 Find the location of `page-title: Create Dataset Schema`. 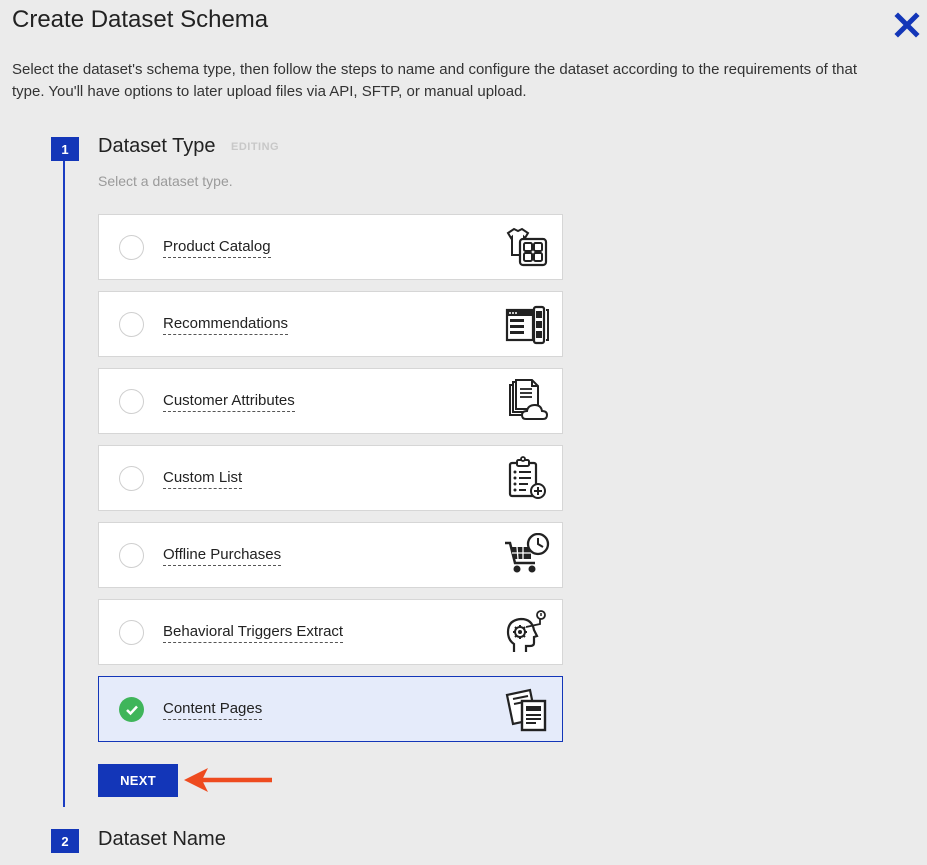

page-title: Create Dataset Schema is located at coordinates (140, 19).